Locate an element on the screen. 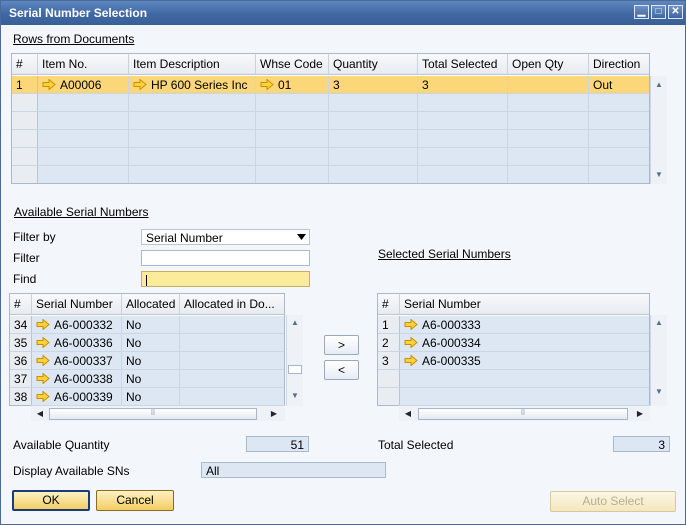 This screenshot has width=686, height=525. scroll-thumb is located at coordinates (295, 369).